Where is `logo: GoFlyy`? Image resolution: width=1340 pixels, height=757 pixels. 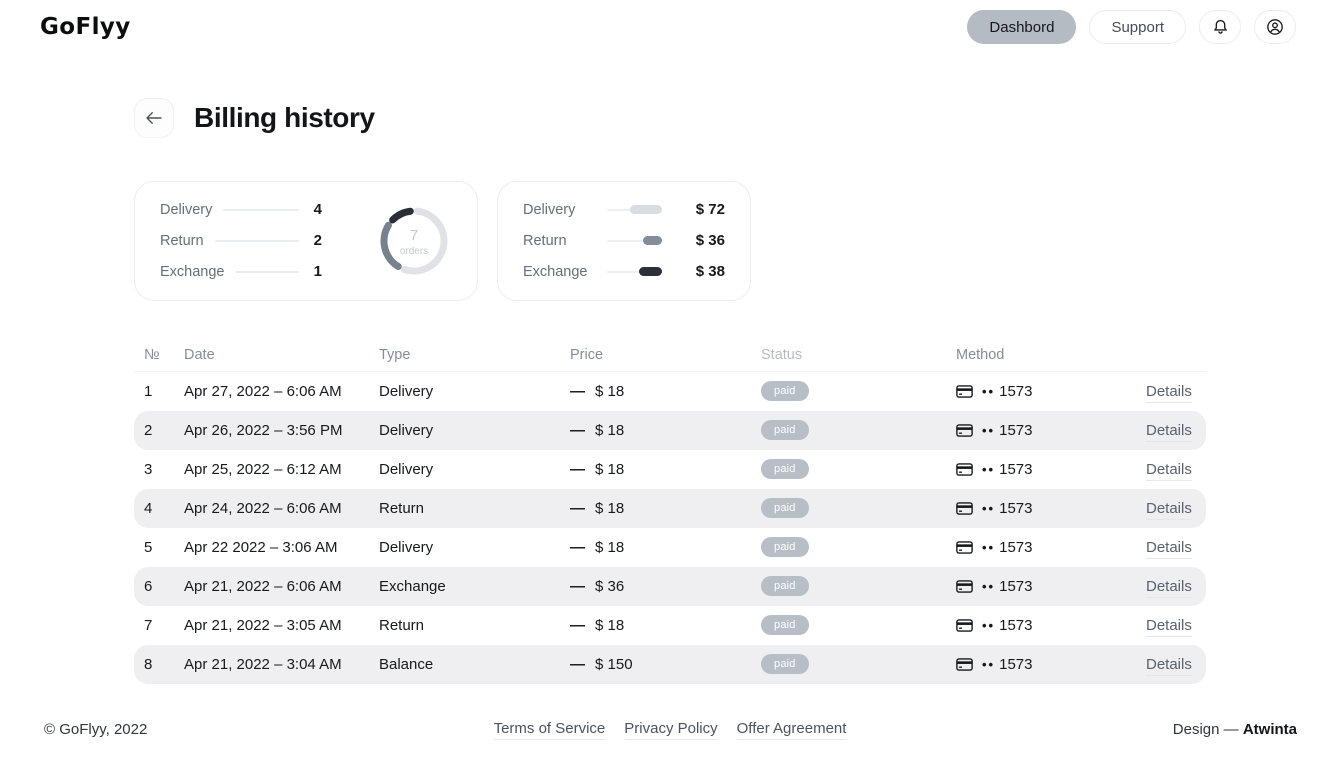 logo: GoFlyy is located at coordinates (85, 27).